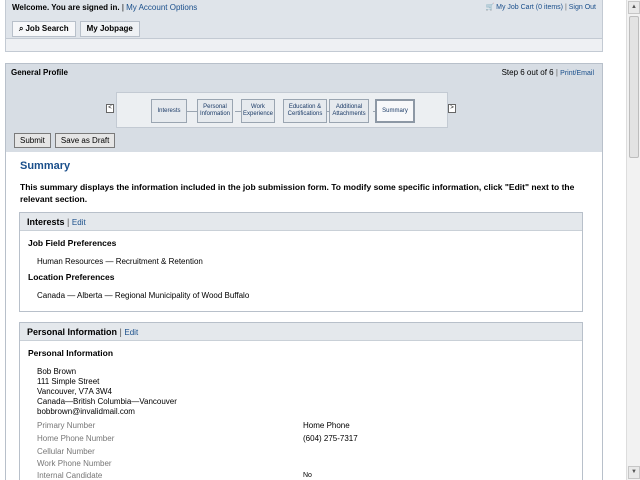 The width and height of the screenshot is (640, 480). What do you see at coordinates (86, 411) in the screenshot?
I see `email-value: bobbrown@invalidmail.com` at bounding box center [86, 411].